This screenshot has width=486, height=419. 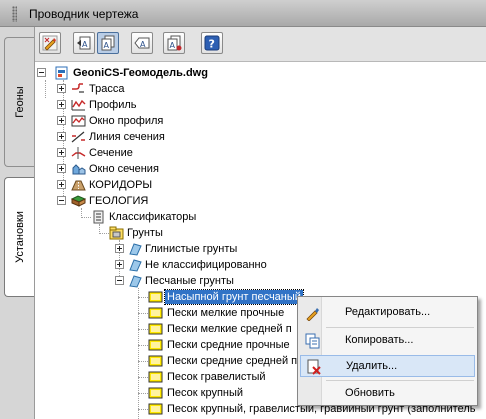 What do you see at coordinates (313, 394) in the screenshot?
I see `refresh-icon` at bounding box center [313, 394].